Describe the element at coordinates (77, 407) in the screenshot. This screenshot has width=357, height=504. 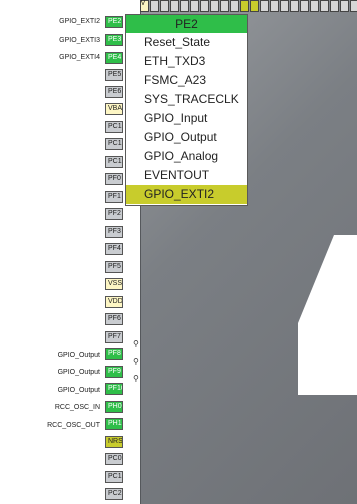
I see `pin-label-ph0: RCC_OSC_IN` at that location.